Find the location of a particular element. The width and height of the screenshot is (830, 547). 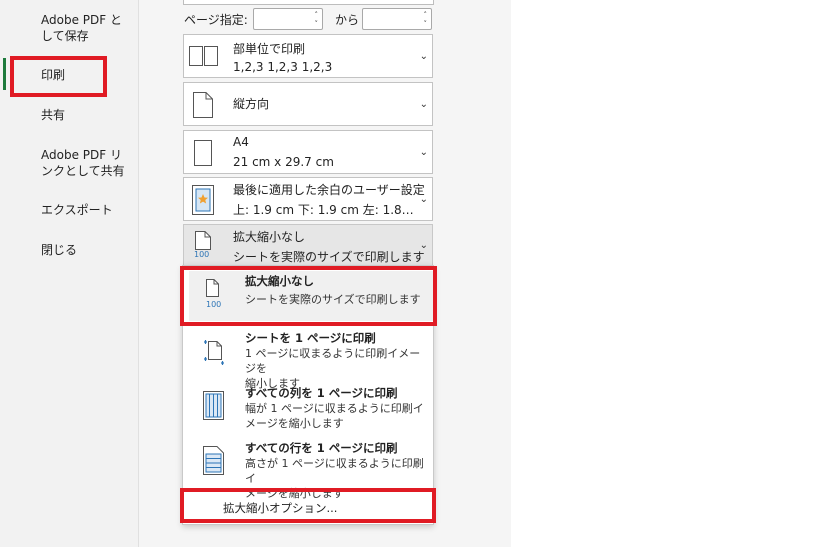

scaling-detail: シートを実際のサイズで印刷します is located at coordinates (329, 257).